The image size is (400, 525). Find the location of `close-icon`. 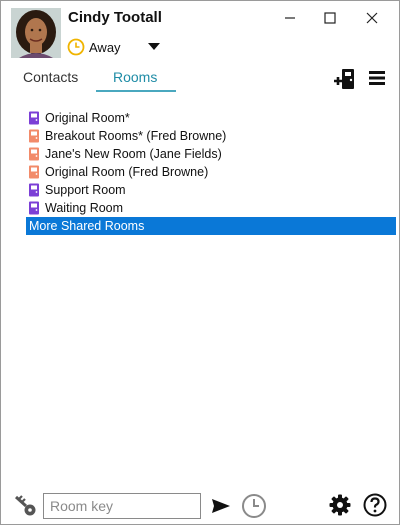

close-icon is located at coordinates (372, 18).